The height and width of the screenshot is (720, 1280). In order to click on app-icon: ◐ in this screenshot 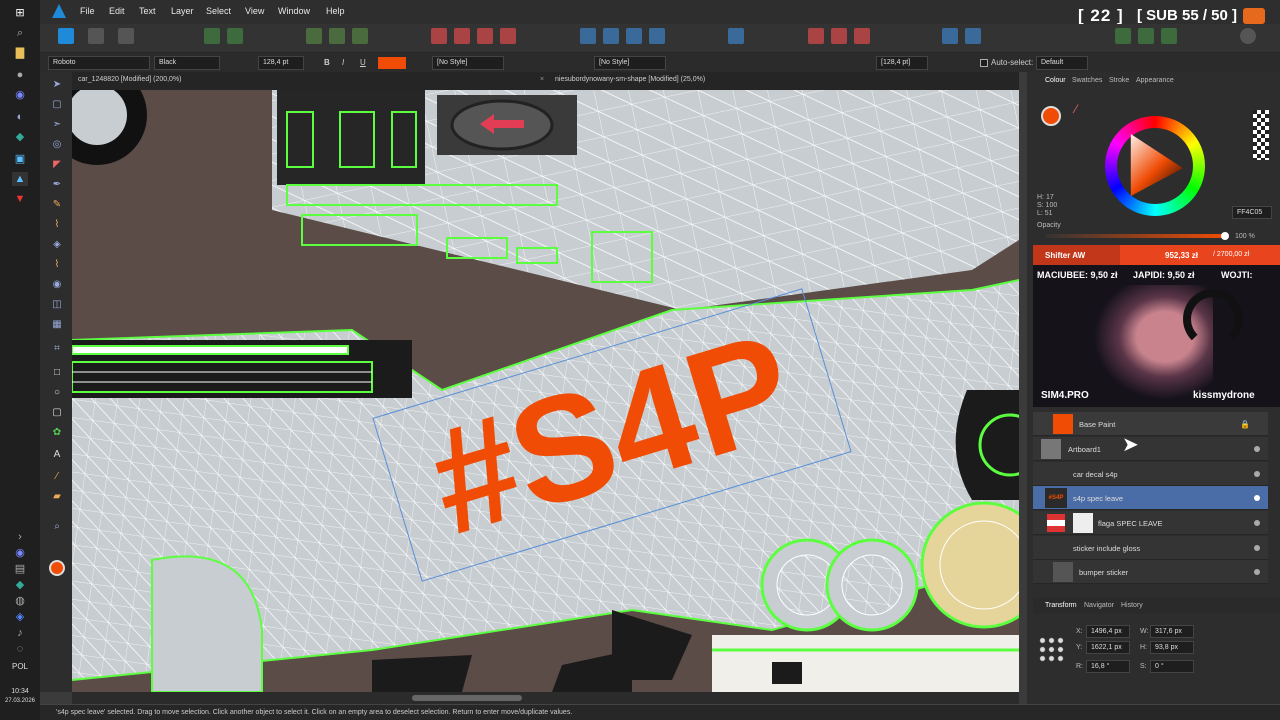, I will do `click(20, 117)`.